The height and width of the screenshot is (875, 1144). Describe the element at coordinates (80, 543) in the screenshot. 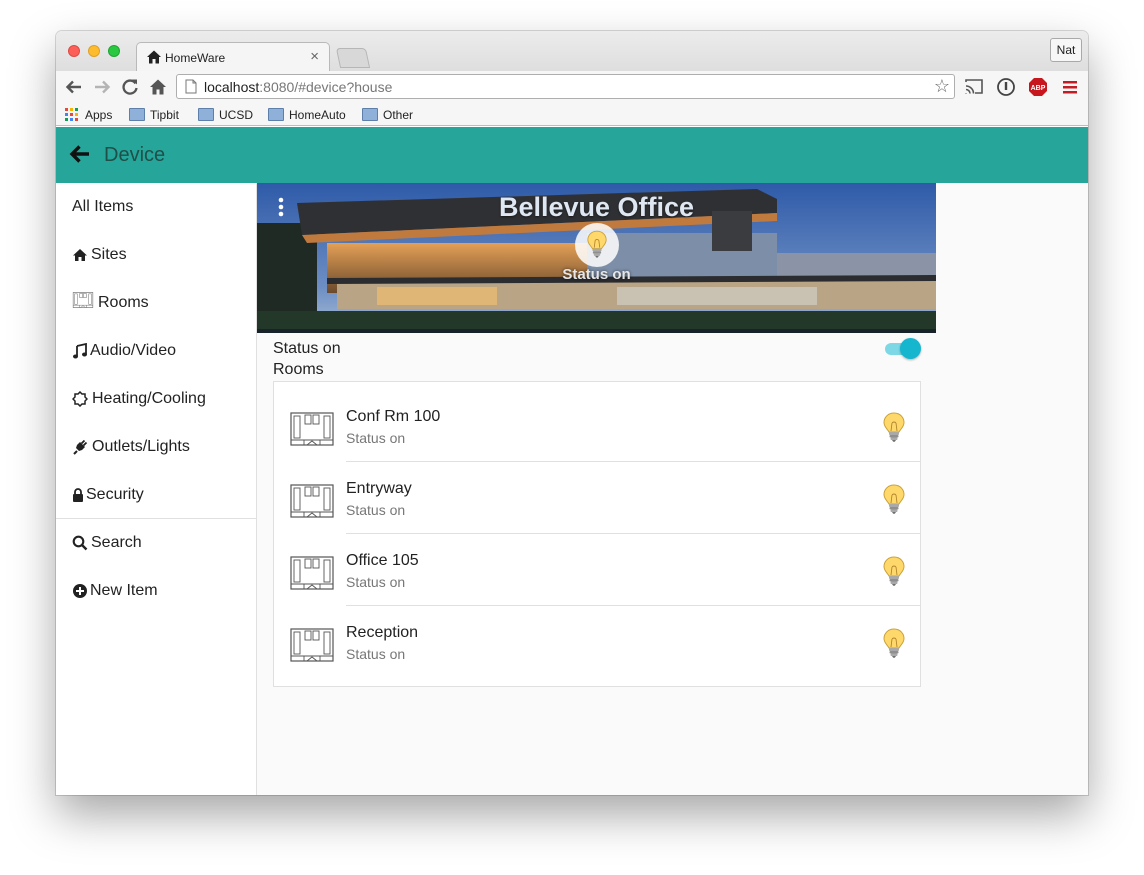

I see `search-icon` at that location.